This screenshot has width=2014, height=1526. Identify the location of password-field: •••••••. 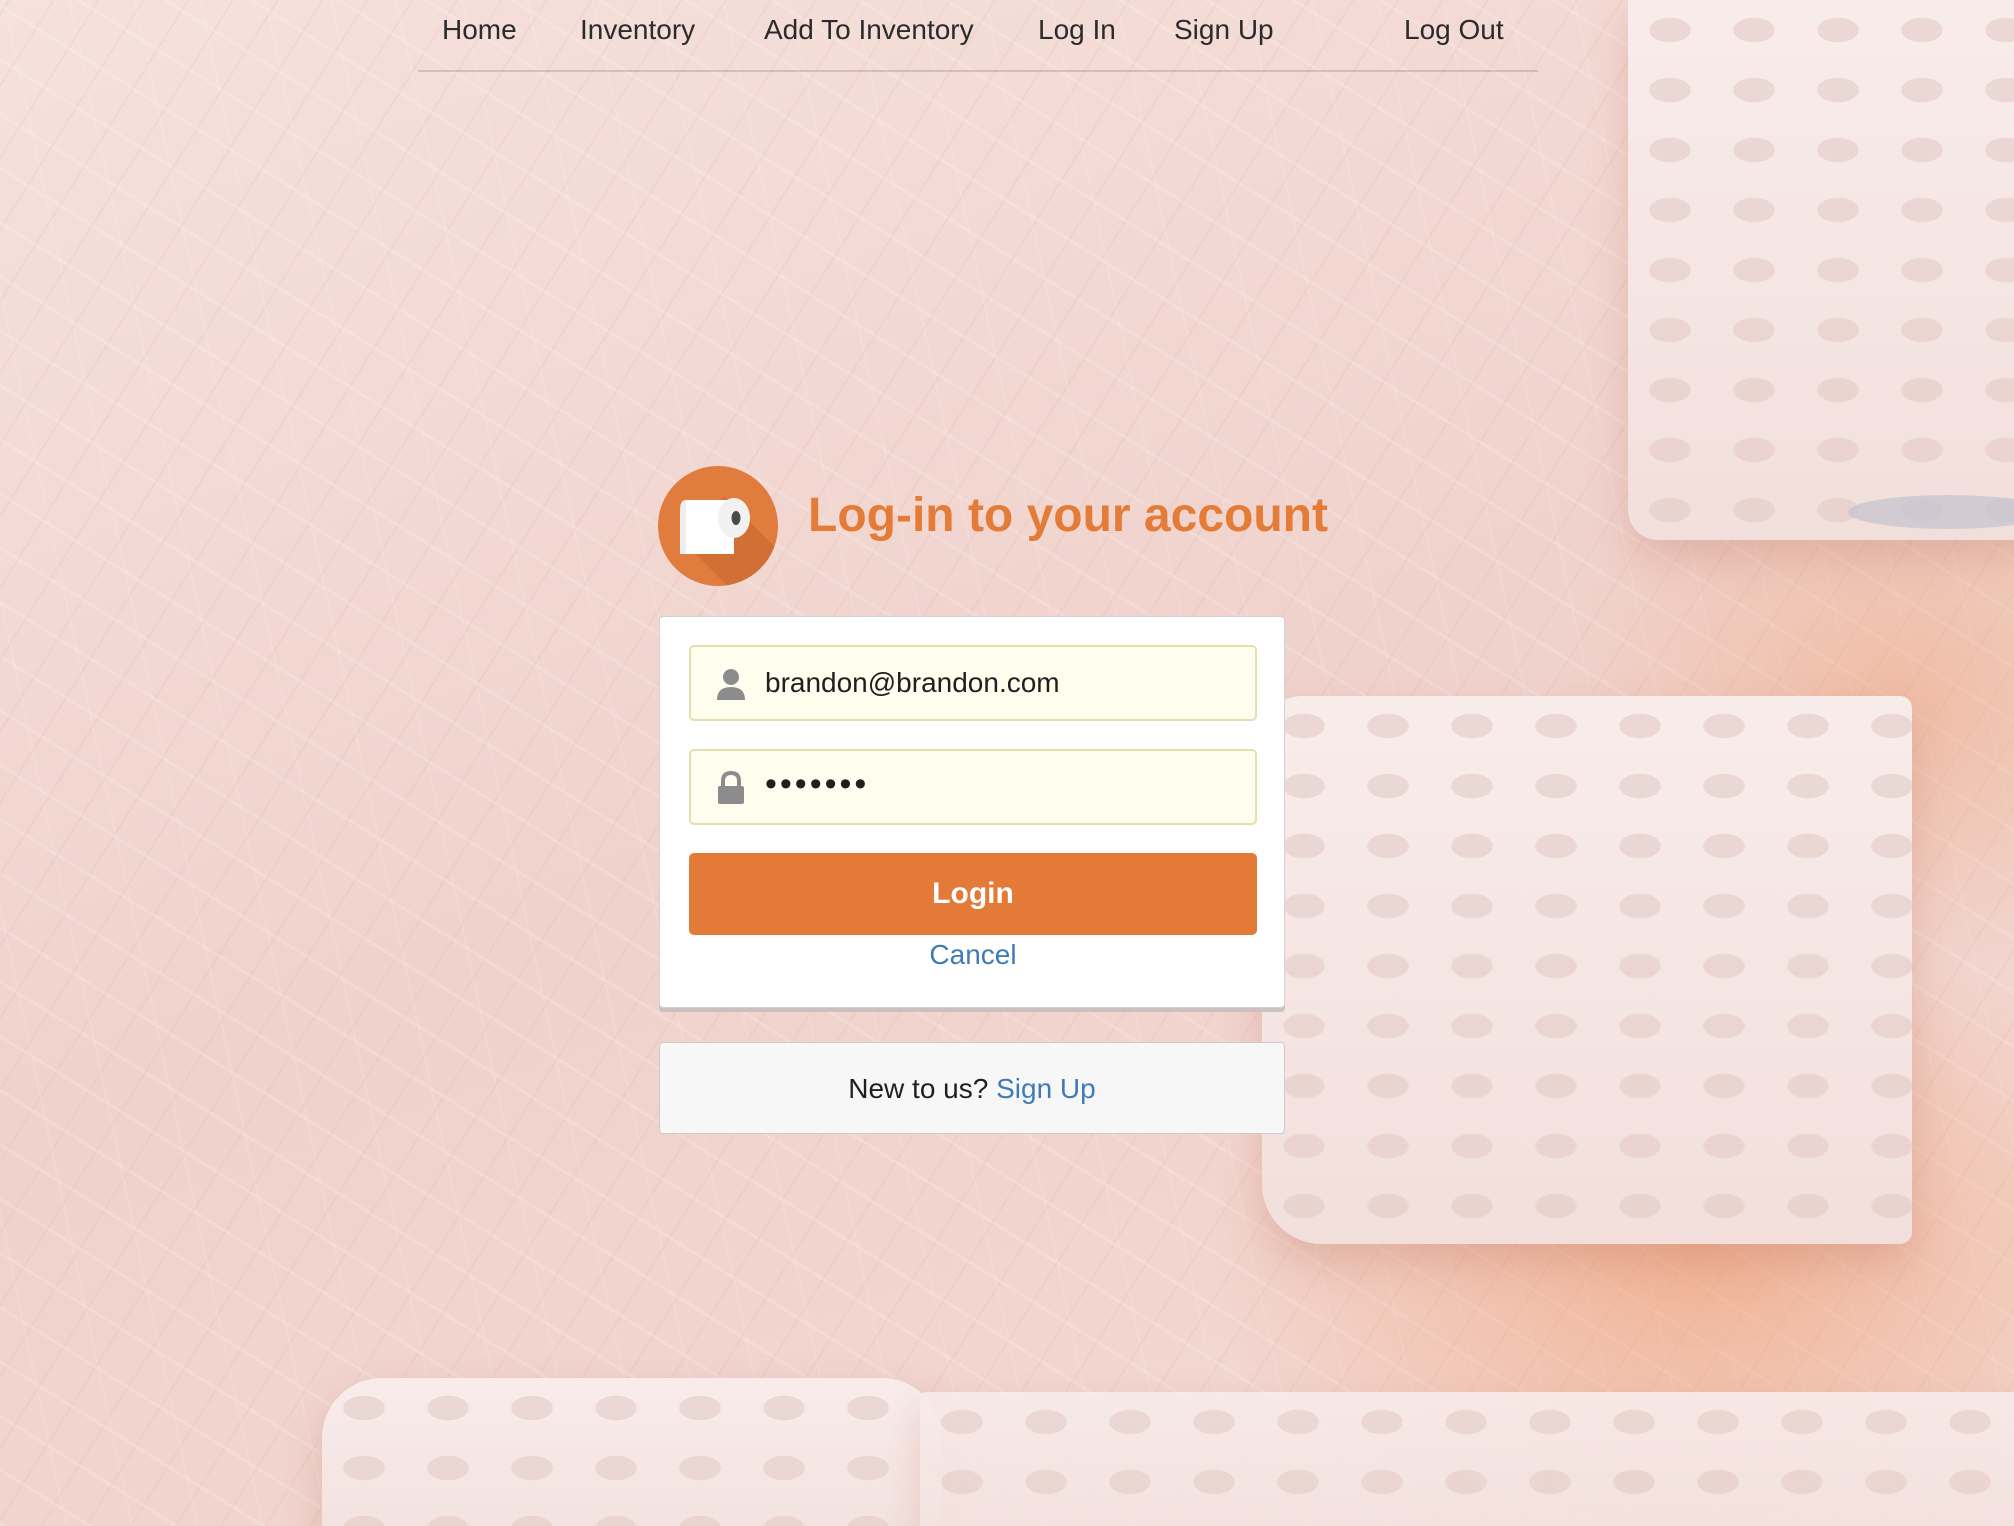
(973, 787).